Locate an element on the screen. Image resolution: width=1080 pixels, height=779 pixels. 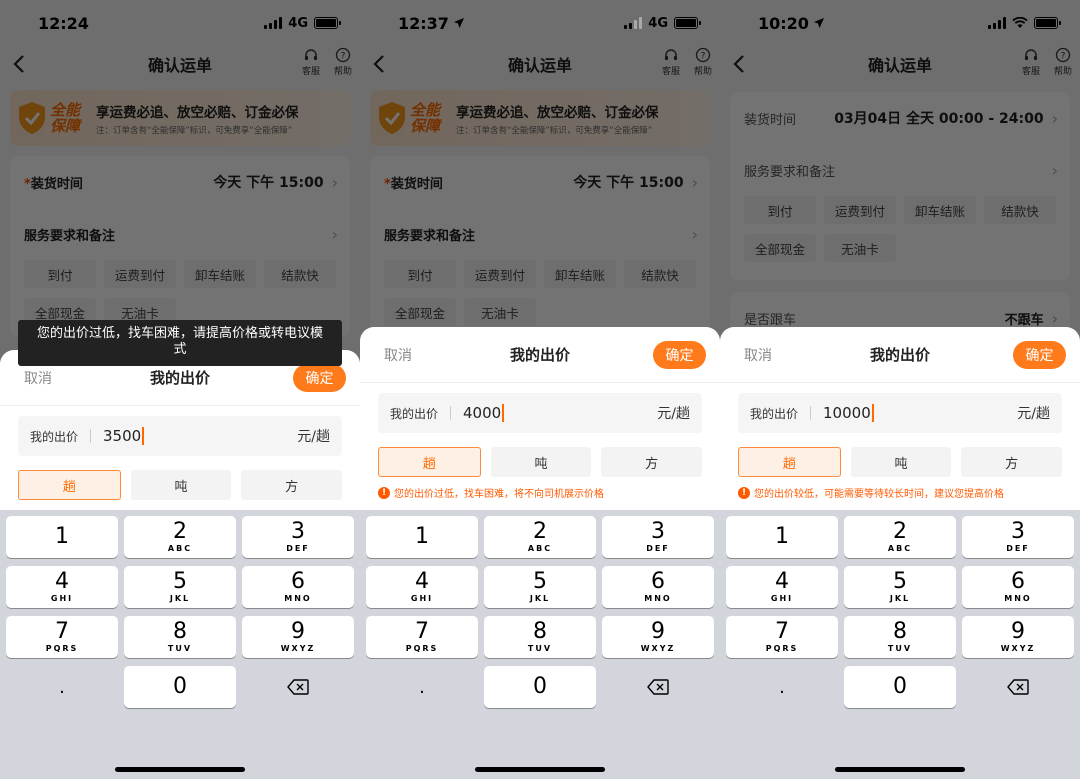
price-input: 我的出价 4000 元/趟 is located at coordinates (540, 413).